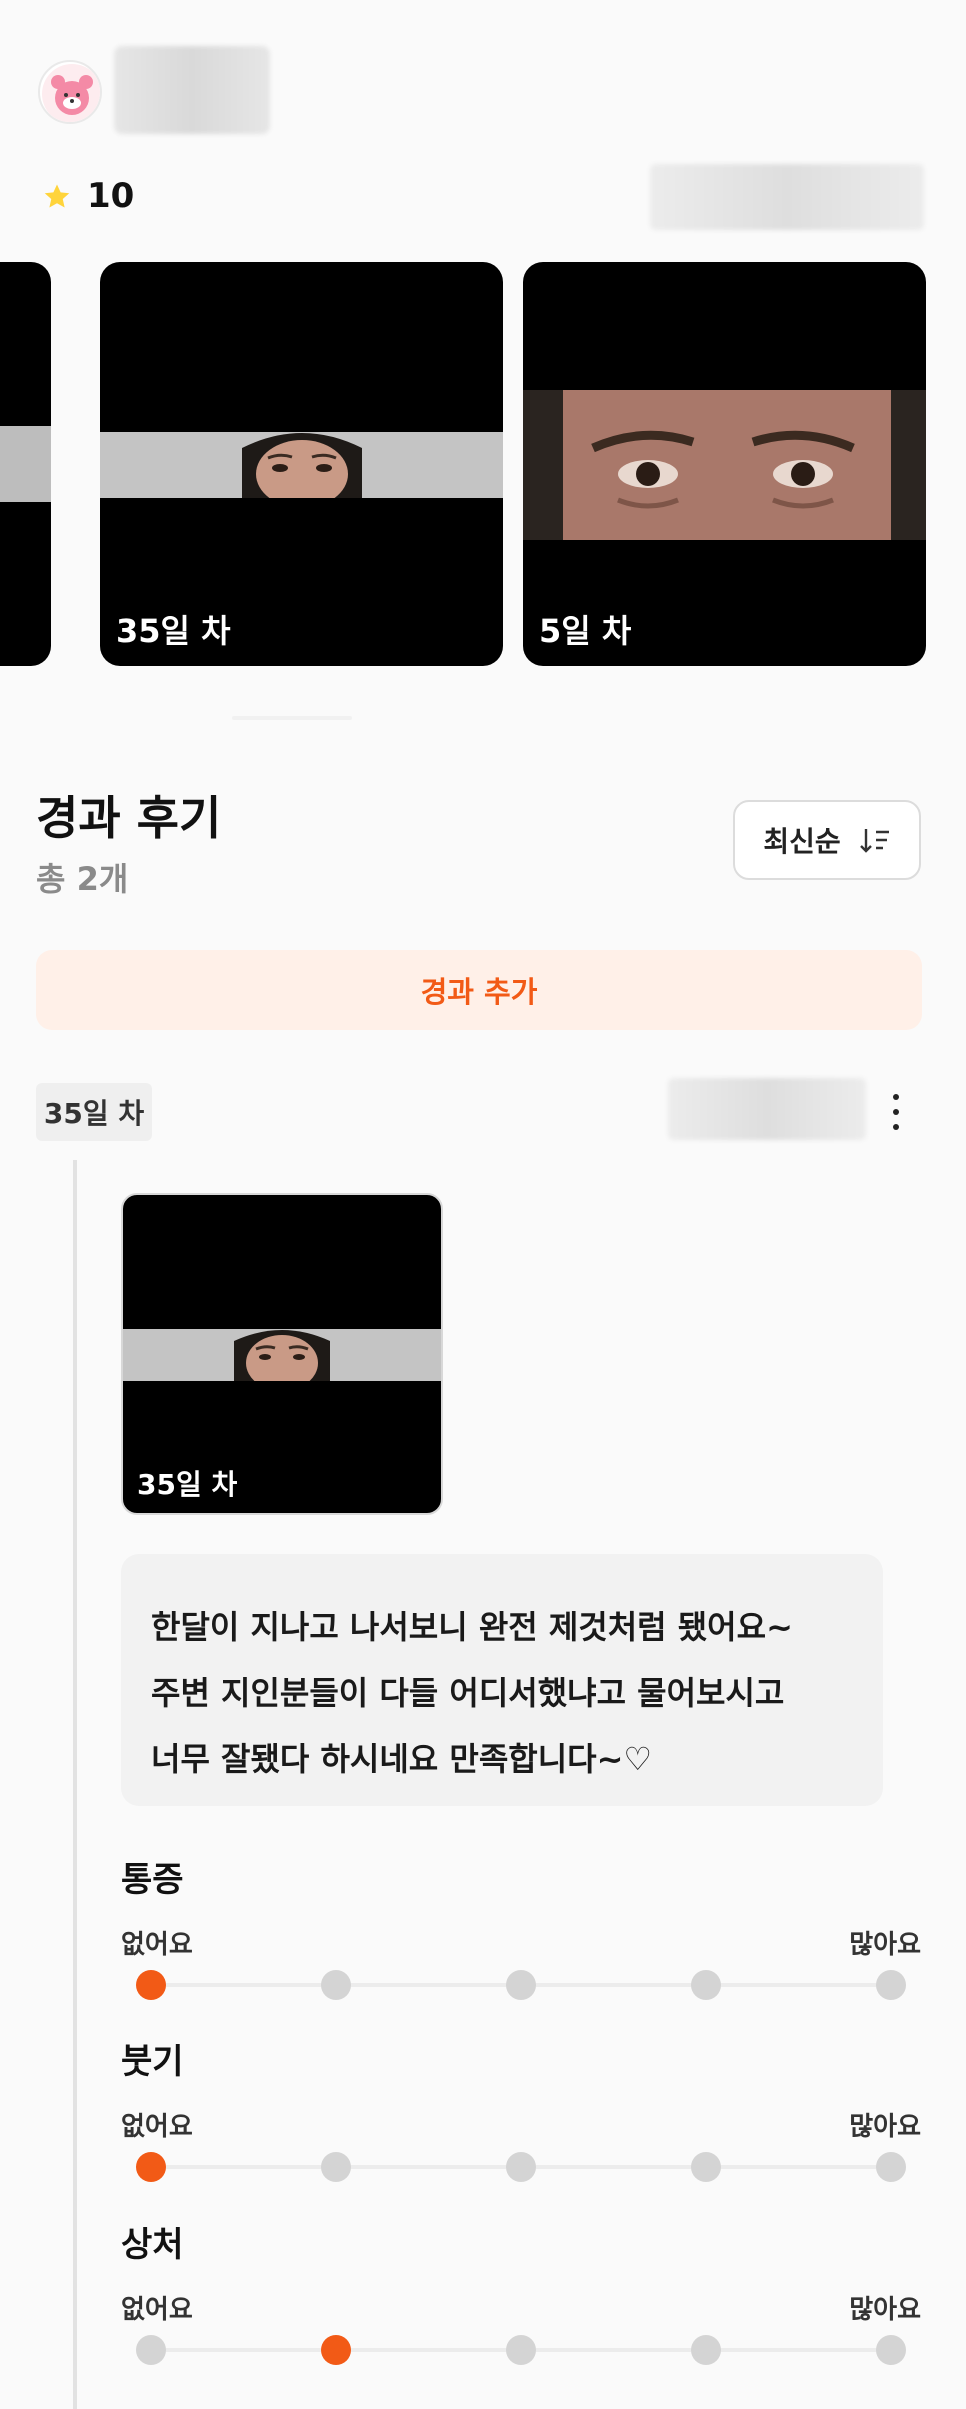 The image size is (966, 2409). Describe the element at coordinates (521, 1937) in the screenshot. I see `metric-pain: 통증 없어요 많아요` at that location.